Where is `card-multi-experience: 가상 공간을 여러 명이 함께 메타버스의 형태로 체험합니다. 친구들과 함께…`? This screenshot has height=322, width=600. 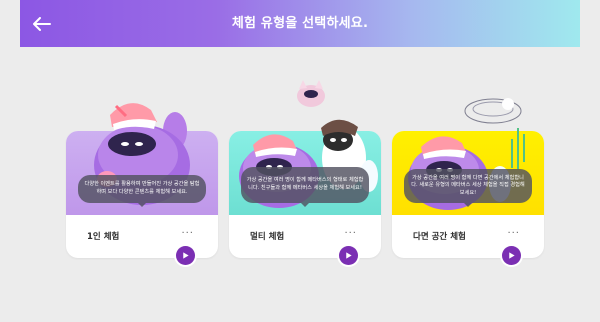 card-multi-experience: 가상 공간을 여러 명이 함께 메타버스의 형태로 체험합니다. 친구들과 함께… is located at coordinates (305, 172).